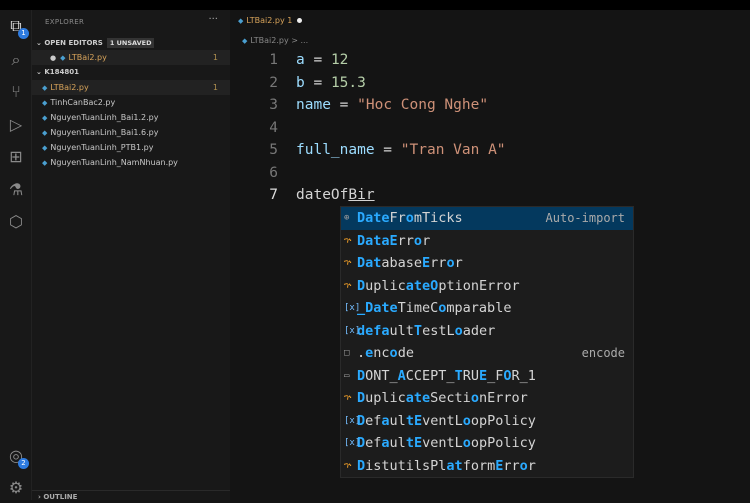 This screenshot has width=750, height=503. Describe the element at coordinates (131, 147) in the screenshot. I see `file-item: ◆ NguyenTuanLinh_PTB1.py` at that location.